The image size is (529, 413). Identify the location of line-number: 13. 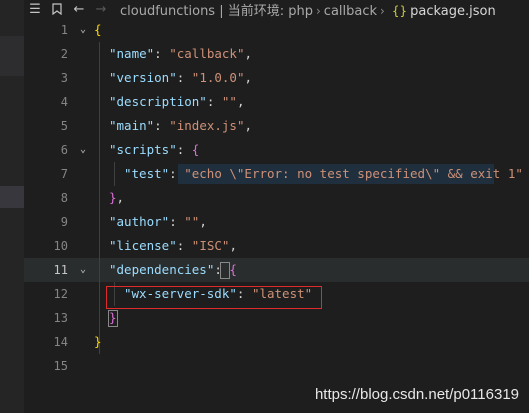
(60, 318).